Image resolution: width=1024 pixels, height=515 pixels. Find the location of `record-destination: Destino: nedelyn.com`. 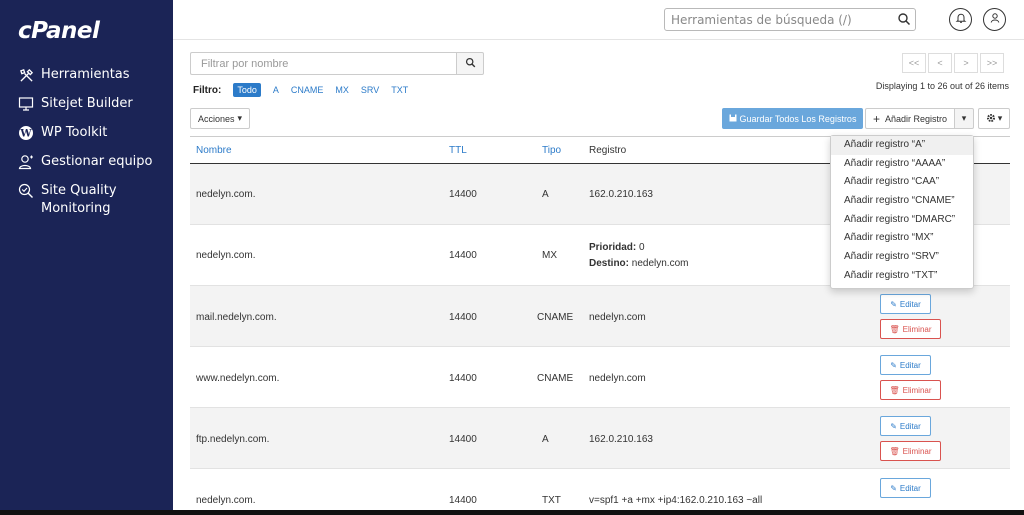

record-destination: Destino: nedelyn.com is located at coordinates (638, 263).